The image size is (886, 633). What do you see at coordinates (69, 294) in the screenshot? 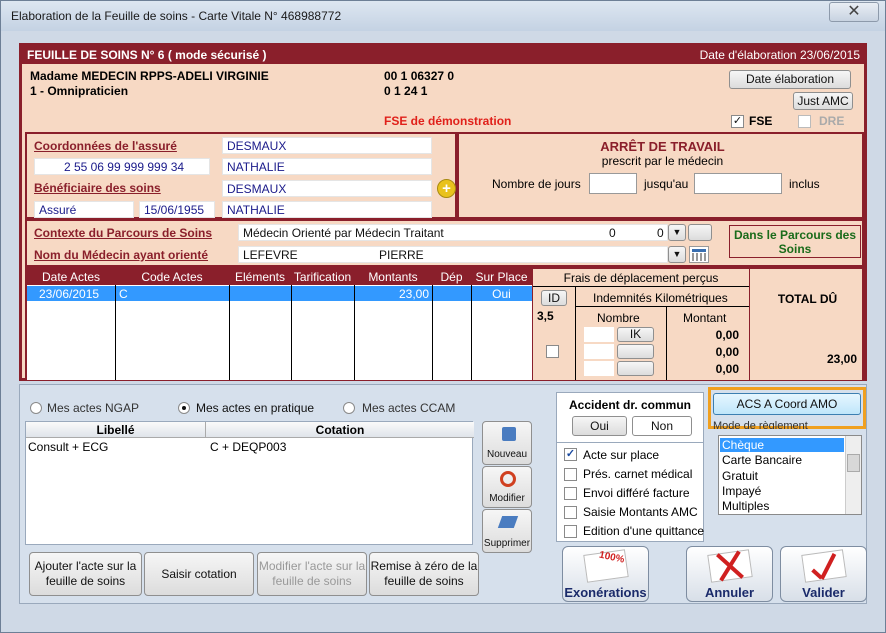
I see `row-date: 23/06/2015` at bounding box center [69, 294].